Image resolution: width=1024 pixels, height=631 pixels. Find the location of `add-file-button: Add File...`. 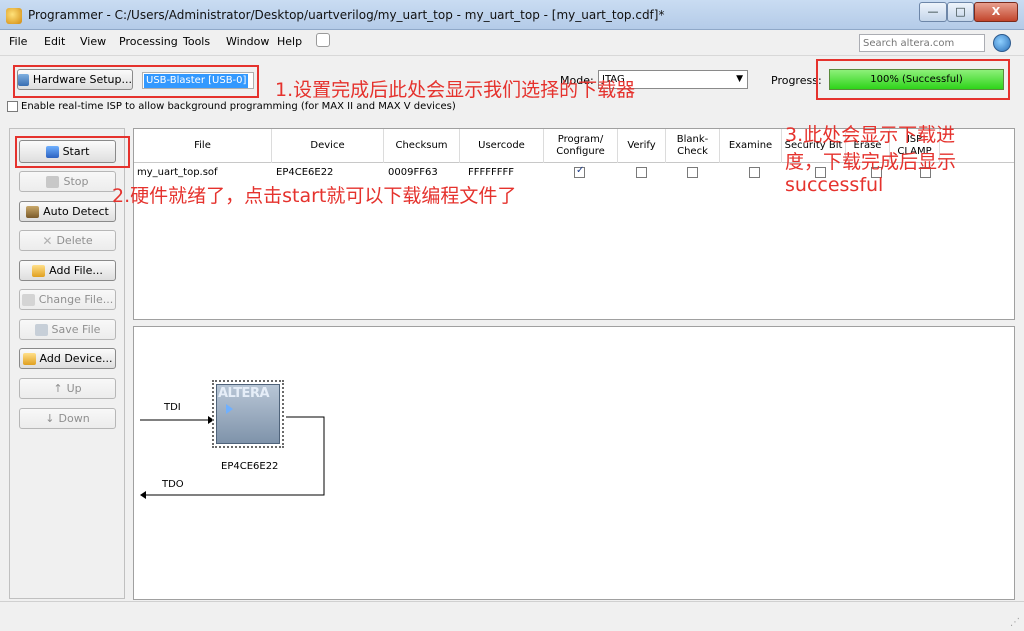

add-file-button: Add File... is located at coordinates (67, 270).